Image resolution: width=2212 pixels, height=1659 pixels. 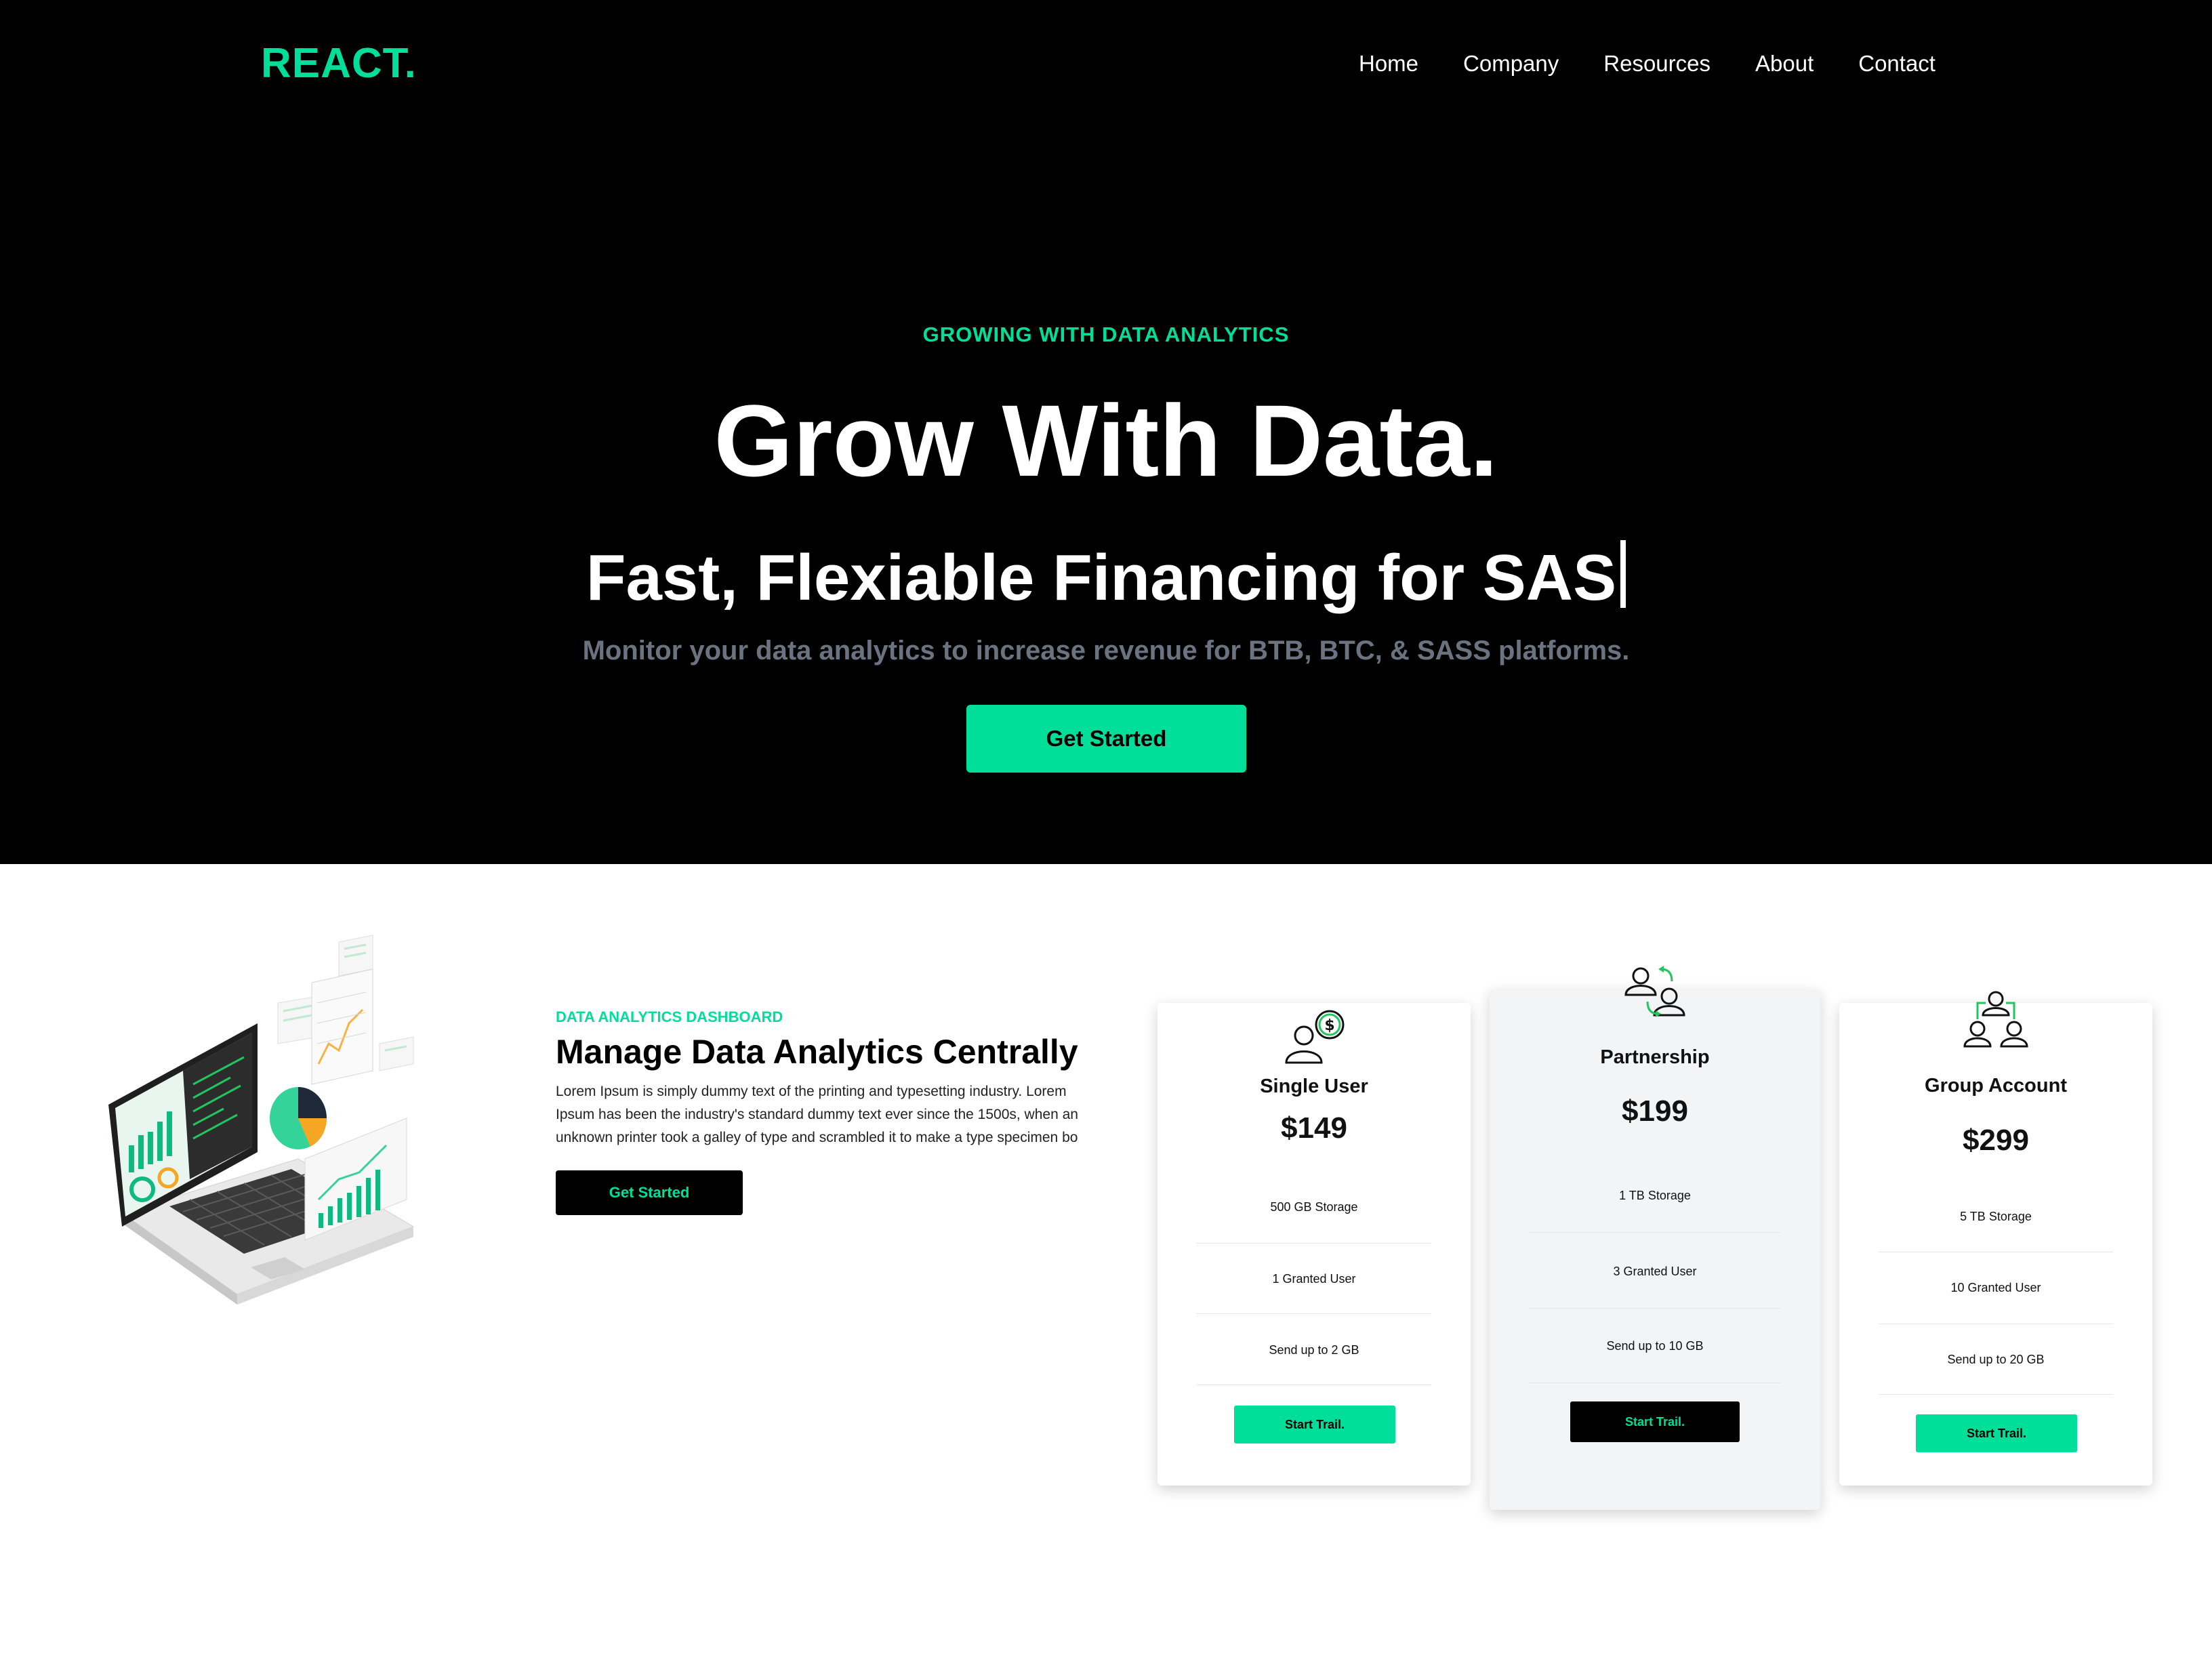 What do you see at coordinates (1657, 64) in the screenshot?
I see `nav-resources: Resources` at bounding box center [1657, 64].